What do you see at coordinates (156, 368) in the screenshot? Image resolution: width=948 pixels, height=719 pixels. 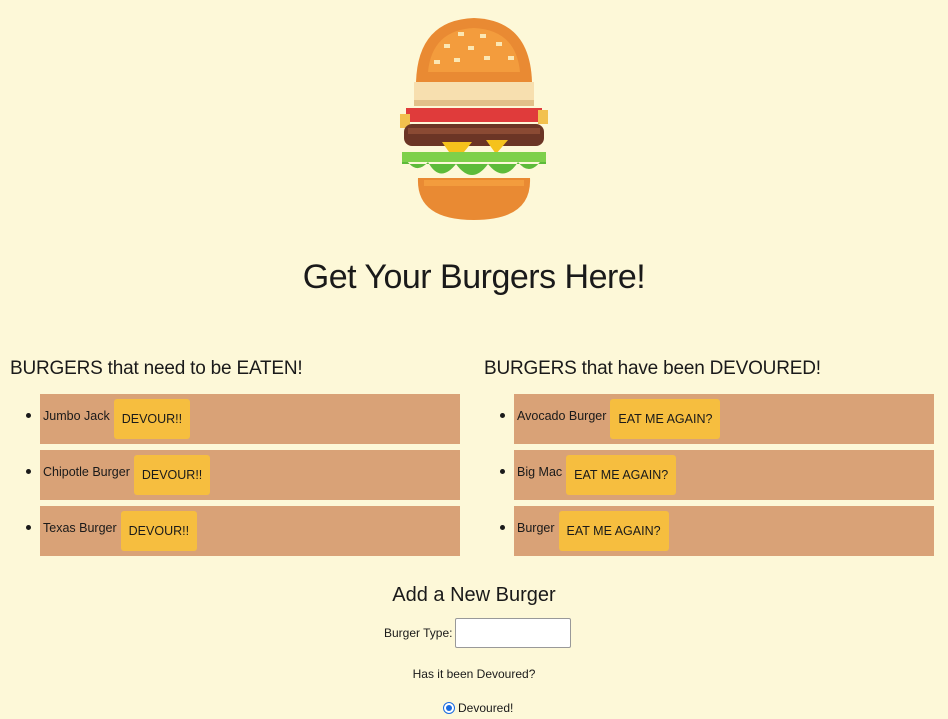 I see `uneaten-heading: BURGERS that need to be EATEN!` at bounding box center [156, 368].